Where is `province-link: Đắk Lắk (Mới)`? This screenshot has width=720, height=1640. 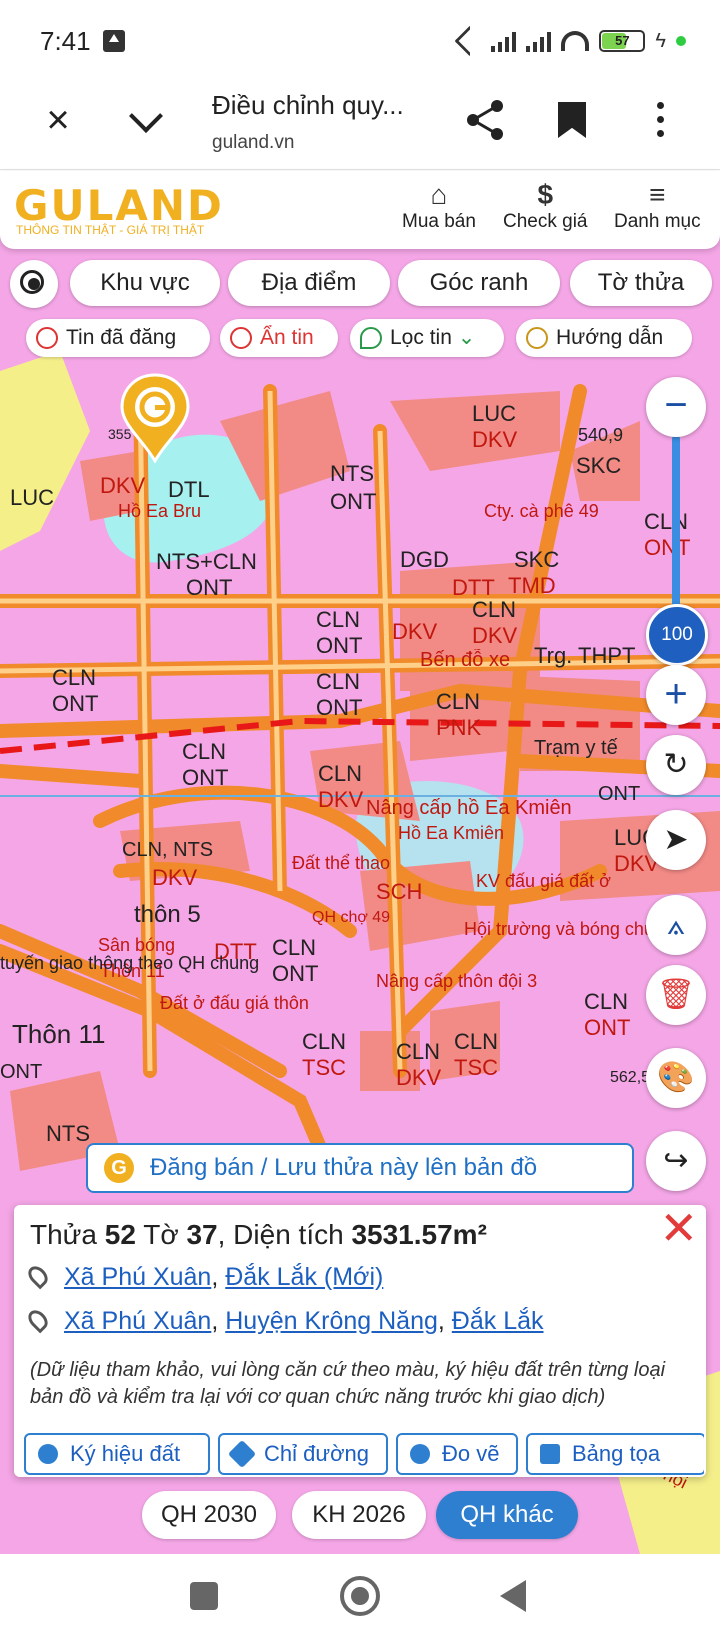 province-link: Đắk Lắk (Mới) is located at coordinates (304, 1277).